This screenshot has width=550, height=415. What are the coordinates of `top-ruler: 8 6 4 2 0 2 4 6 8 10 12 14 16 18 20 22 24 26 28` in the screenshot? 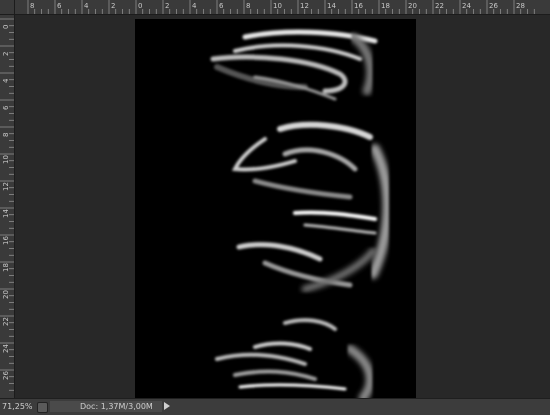 It's located at (275, 7).